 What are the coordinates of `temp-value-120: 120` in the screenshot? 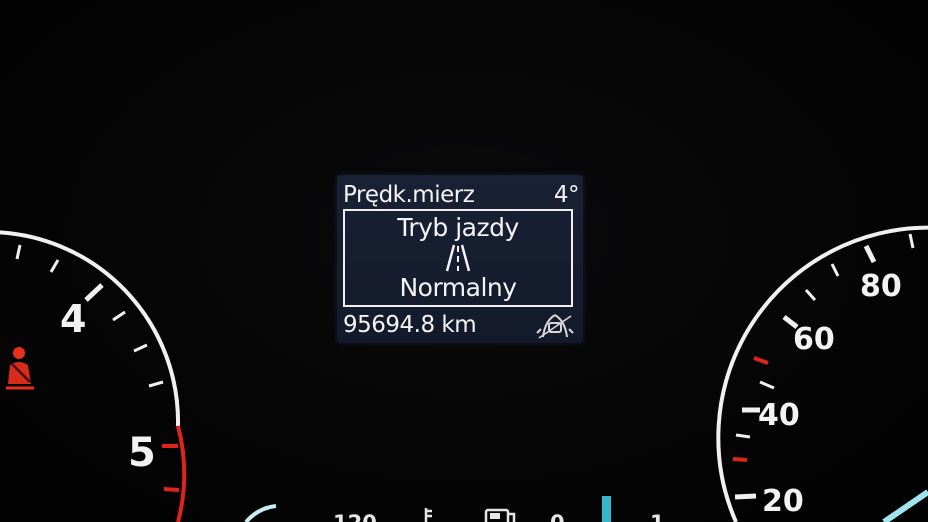 It's located at (355, 516).